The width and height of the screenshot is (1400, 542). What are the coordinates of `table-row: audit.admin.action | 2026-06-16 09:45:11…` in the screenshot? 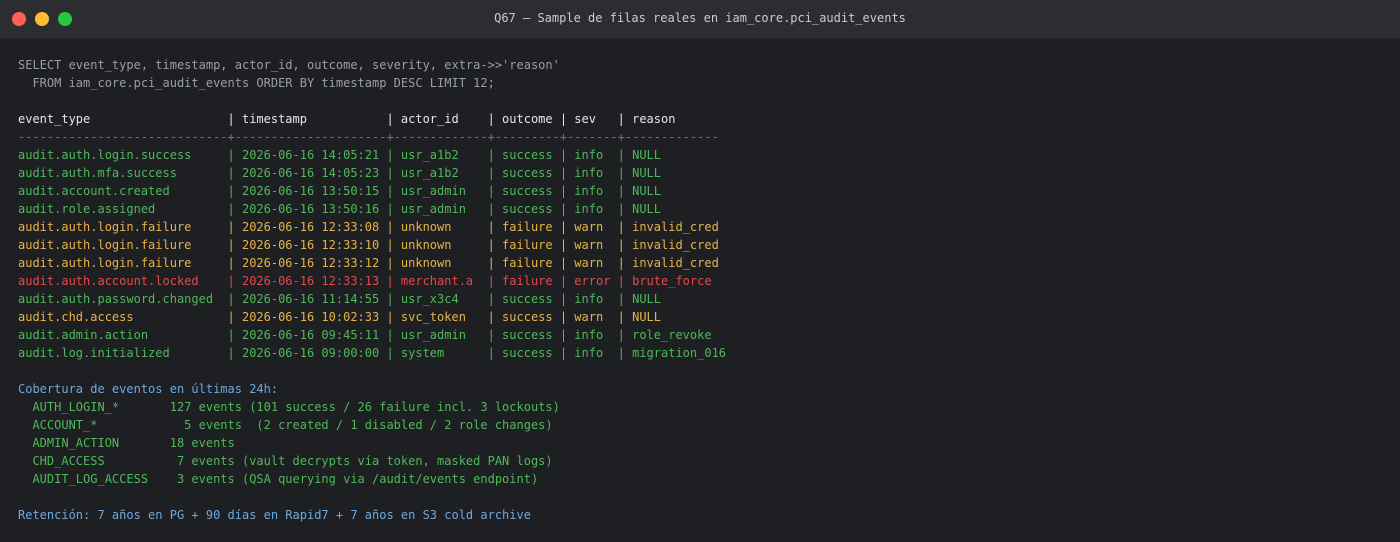 It's located at (365, 335).